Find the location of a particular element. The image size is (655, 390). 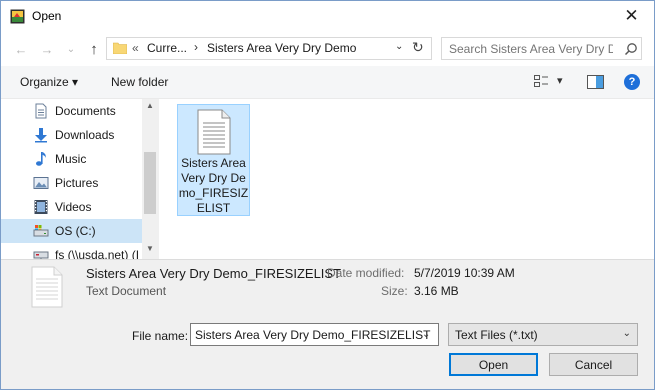

date-modified-value: 5/7/2019 10:39 AM is located at coordinates (464, 273).